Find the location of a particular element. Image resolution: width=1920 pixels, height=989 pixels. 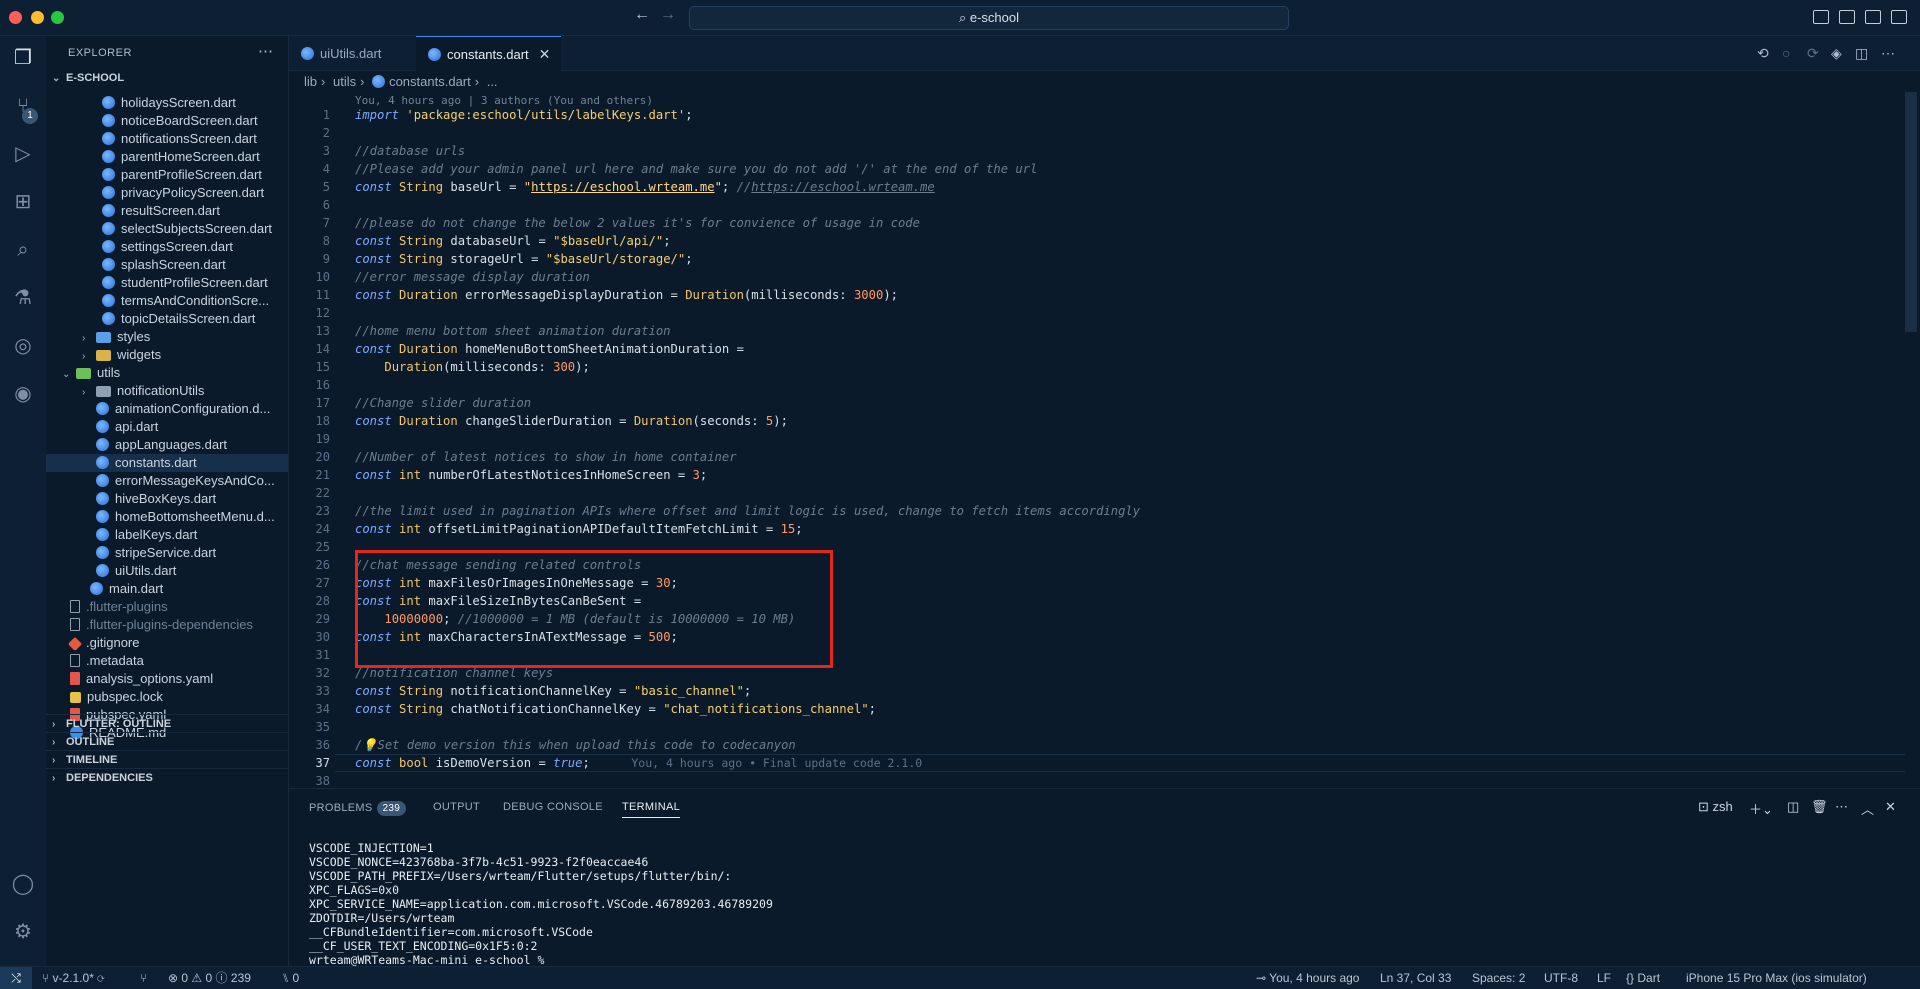

tab-debug-console: DEBUG CONSOLE is located at coordinates (553, 807).